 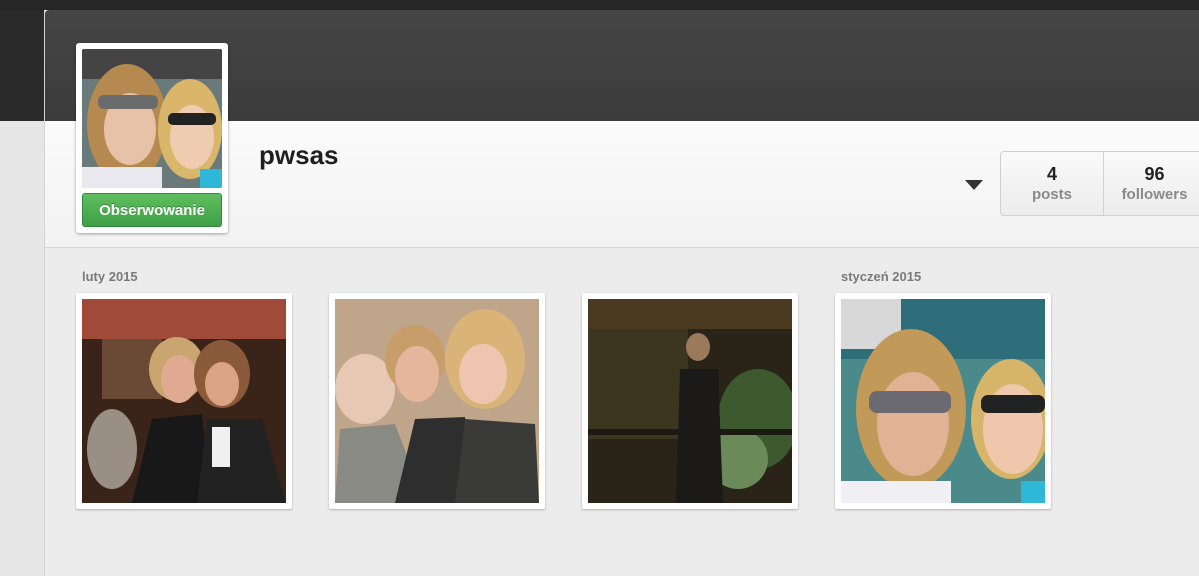 What do you see at coordinates (1154, 194) in the screenshot?
I see `followers-label: followers` at bounding box center [1154, 194].